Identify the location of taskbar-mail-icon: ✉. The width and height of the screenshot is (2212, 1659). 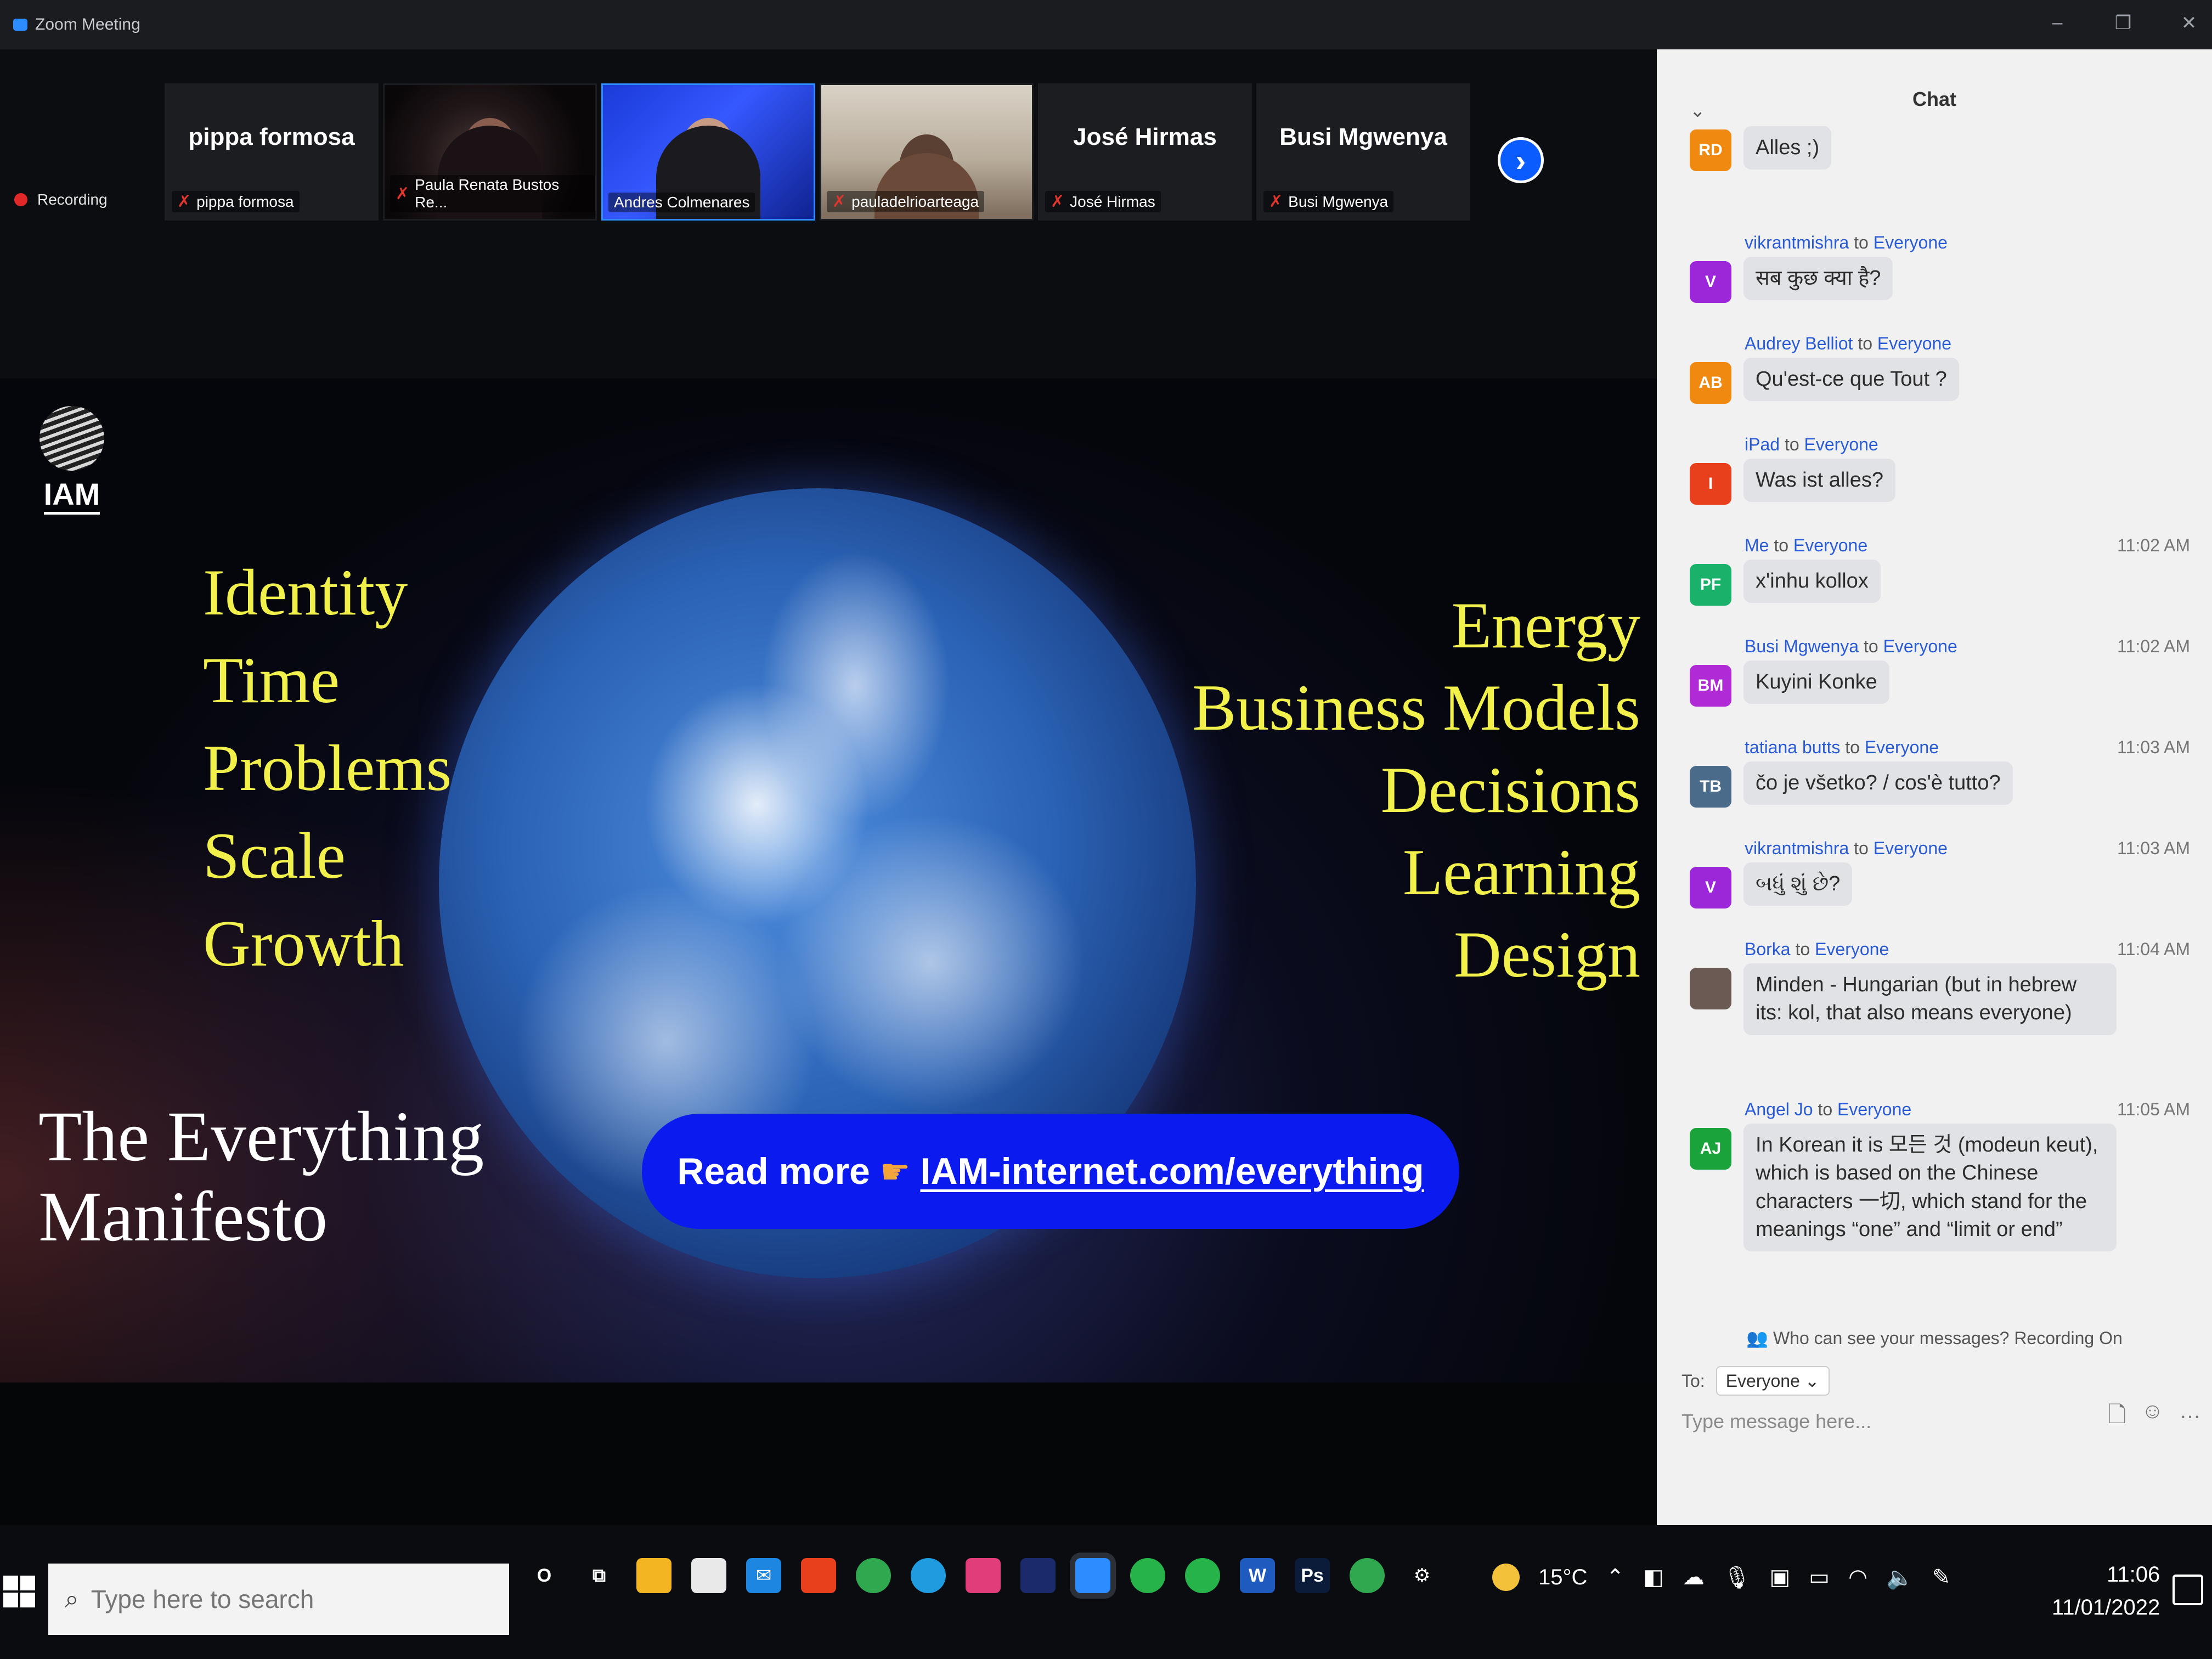
(763, 1575).